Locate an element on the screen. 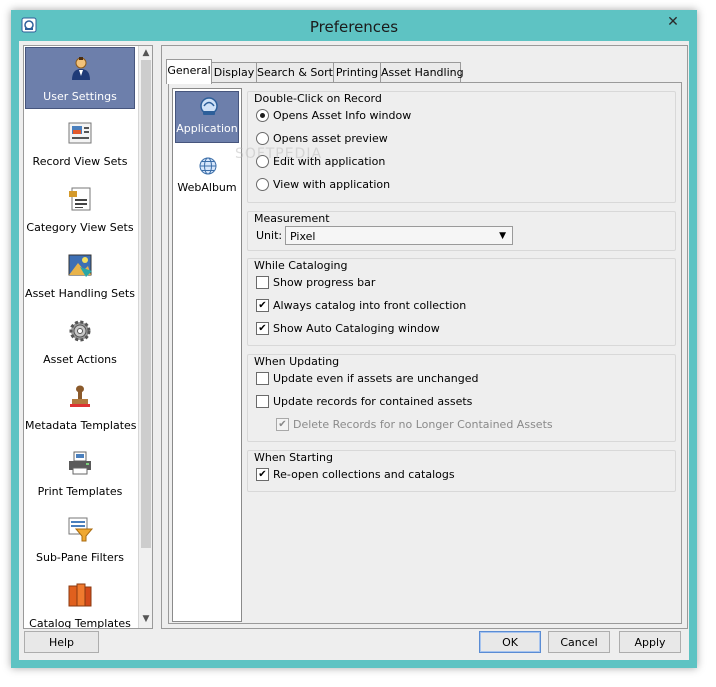  checkbox-reopen-collections: ✔ Re-open collections and catalogs is located at coordinates (355, 475).